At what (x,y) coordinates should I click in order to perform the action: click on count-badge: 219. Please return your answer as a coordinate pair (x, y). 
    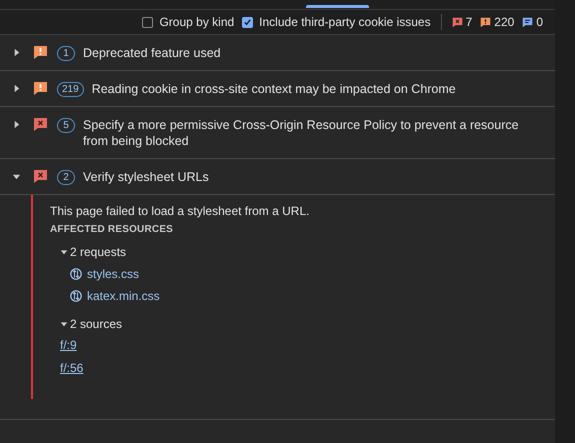
    Looking at the image, I should click on (70, 89).